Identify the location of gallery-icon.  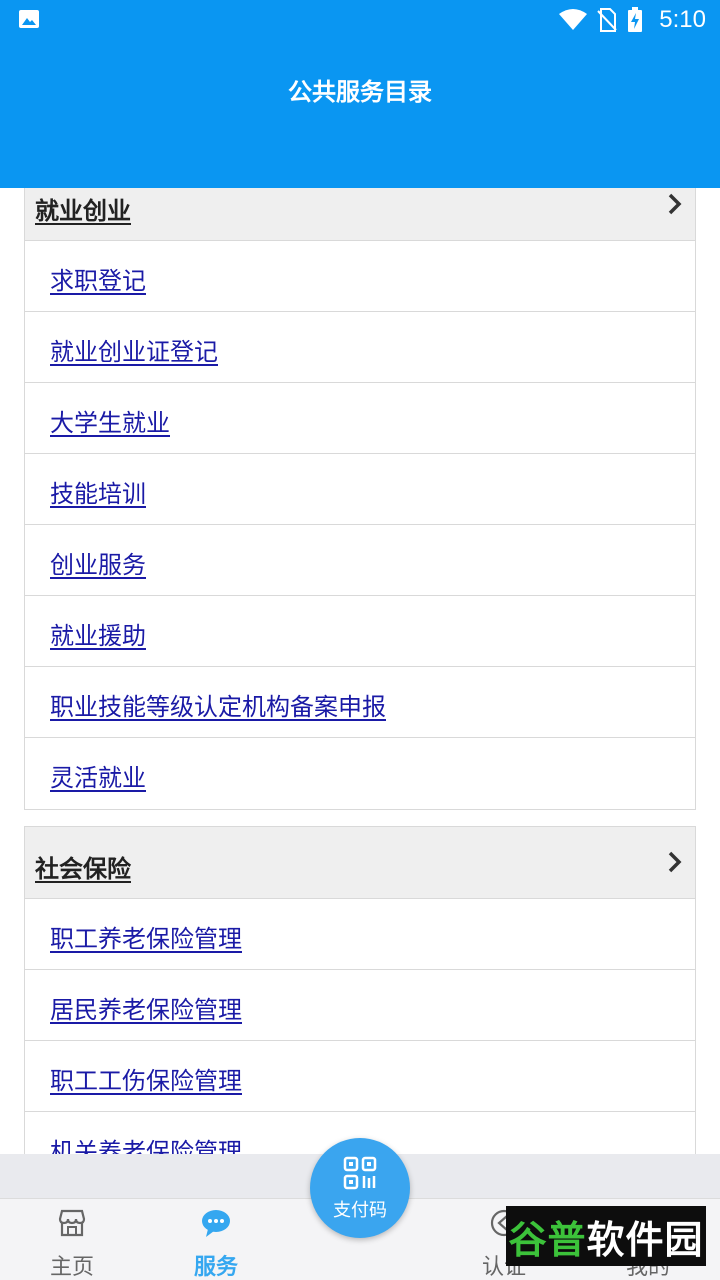
(29, 19).